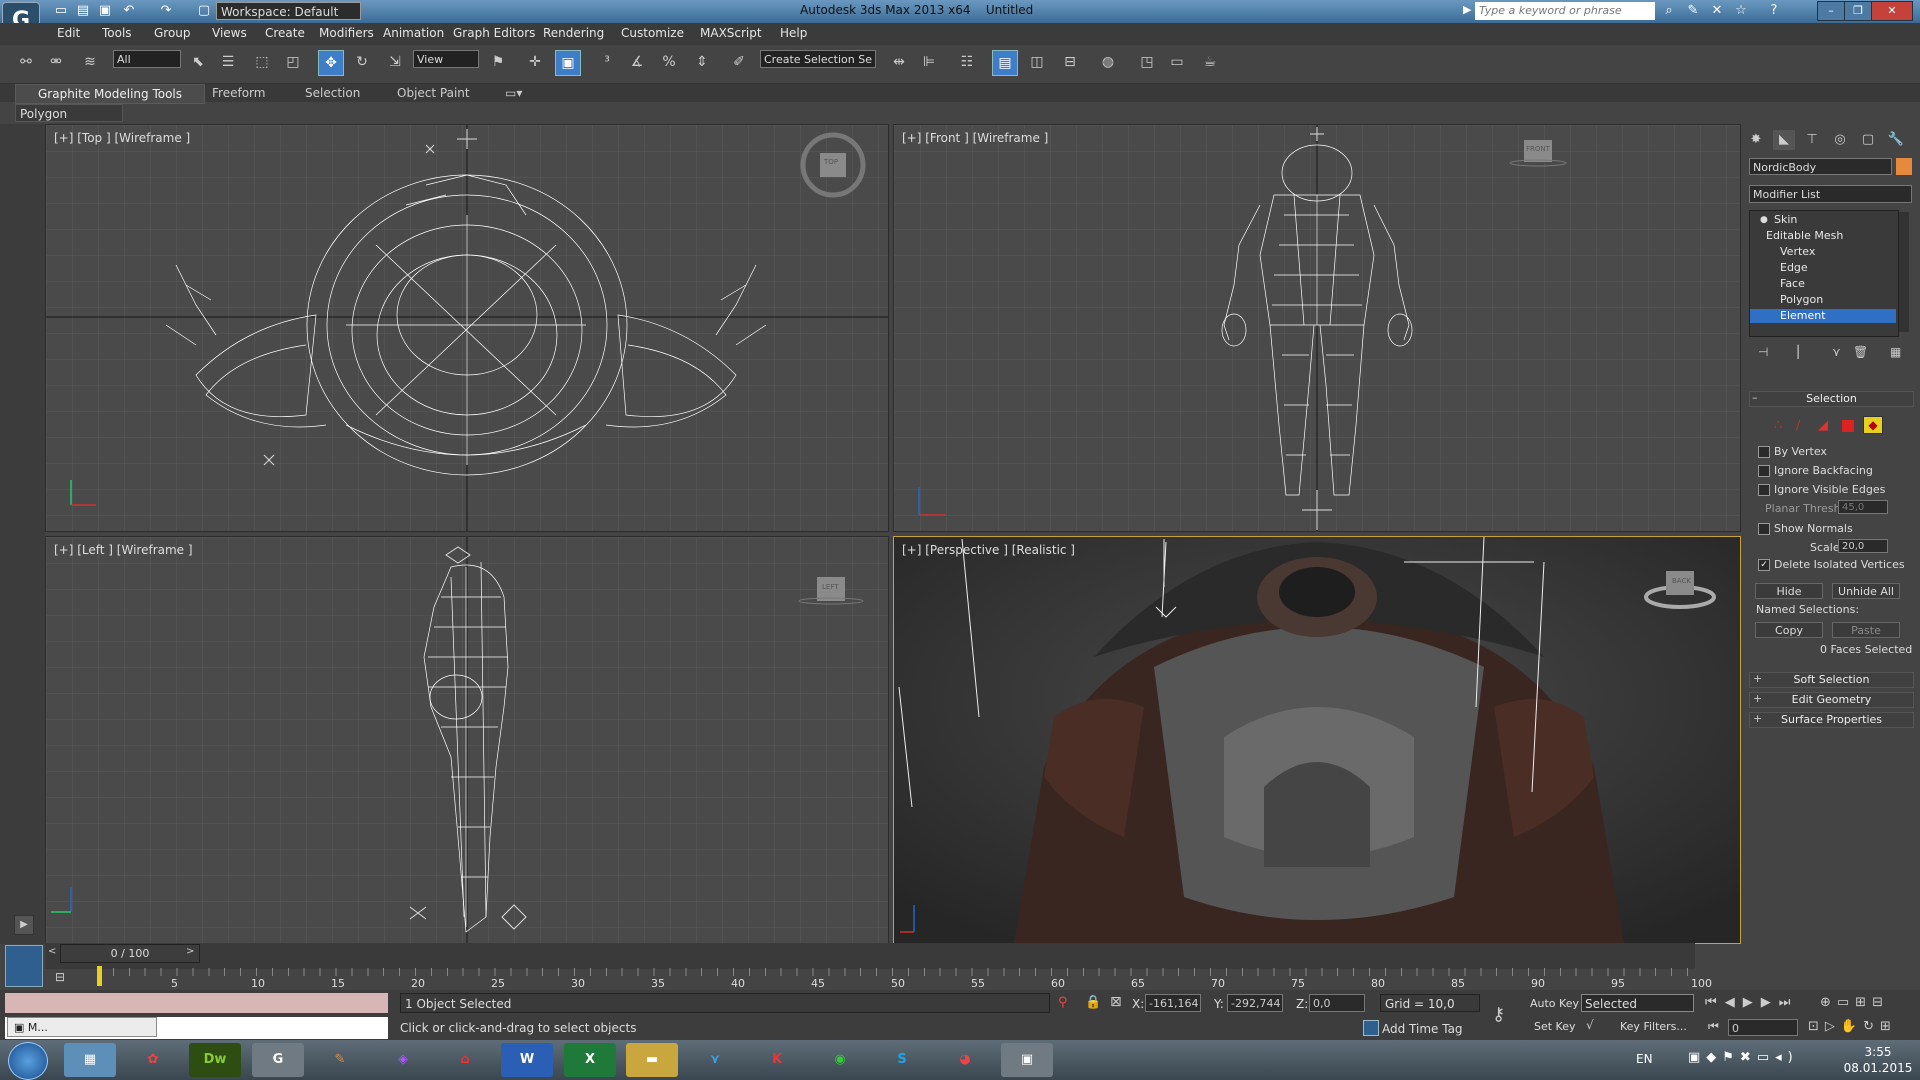  Describe the element at coordinates (1794, 267) in the screenshot. I see `stack-item-edge: Edge` at that location.